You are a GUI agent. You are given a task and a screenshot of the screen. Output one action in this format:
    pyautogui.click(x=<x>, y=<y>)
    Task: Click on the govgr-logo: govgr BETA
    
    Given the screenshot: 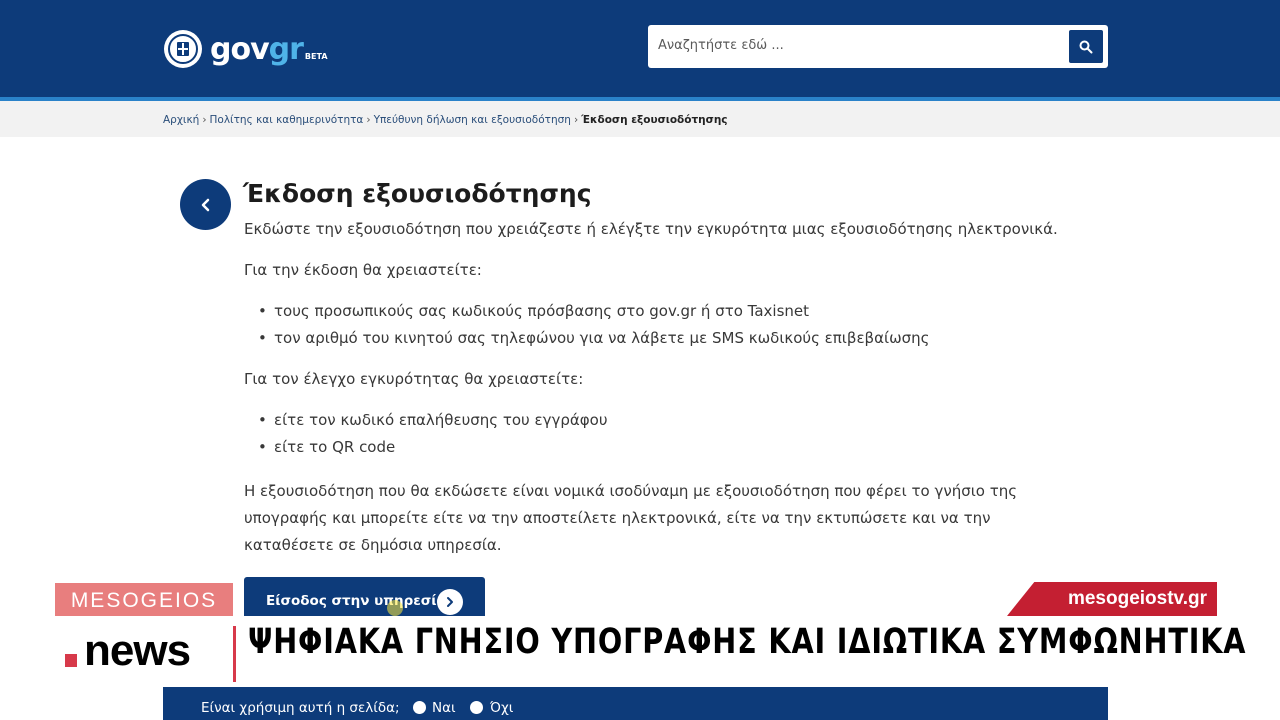 What is the action you would take?
    pyautogui.click(x=246, y=49)
    